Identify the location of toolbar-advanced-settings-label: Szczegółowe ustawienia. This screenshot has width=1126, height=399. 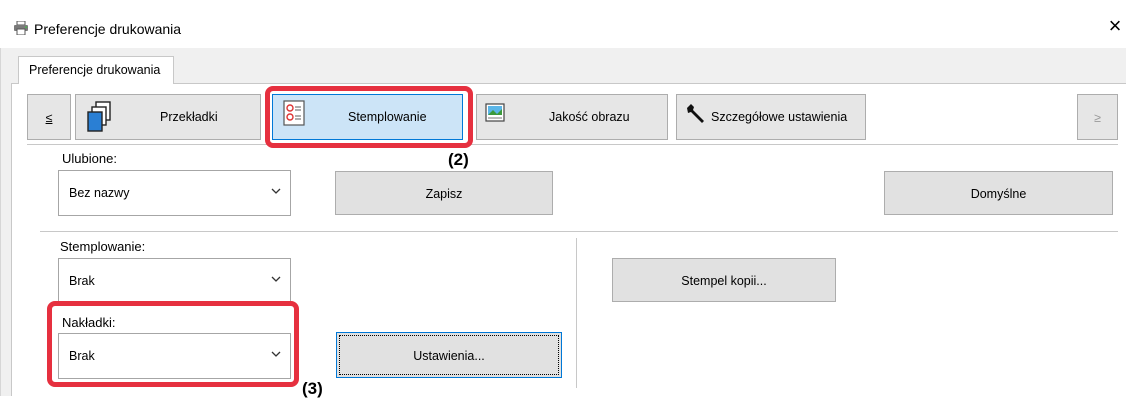
(779, 117).